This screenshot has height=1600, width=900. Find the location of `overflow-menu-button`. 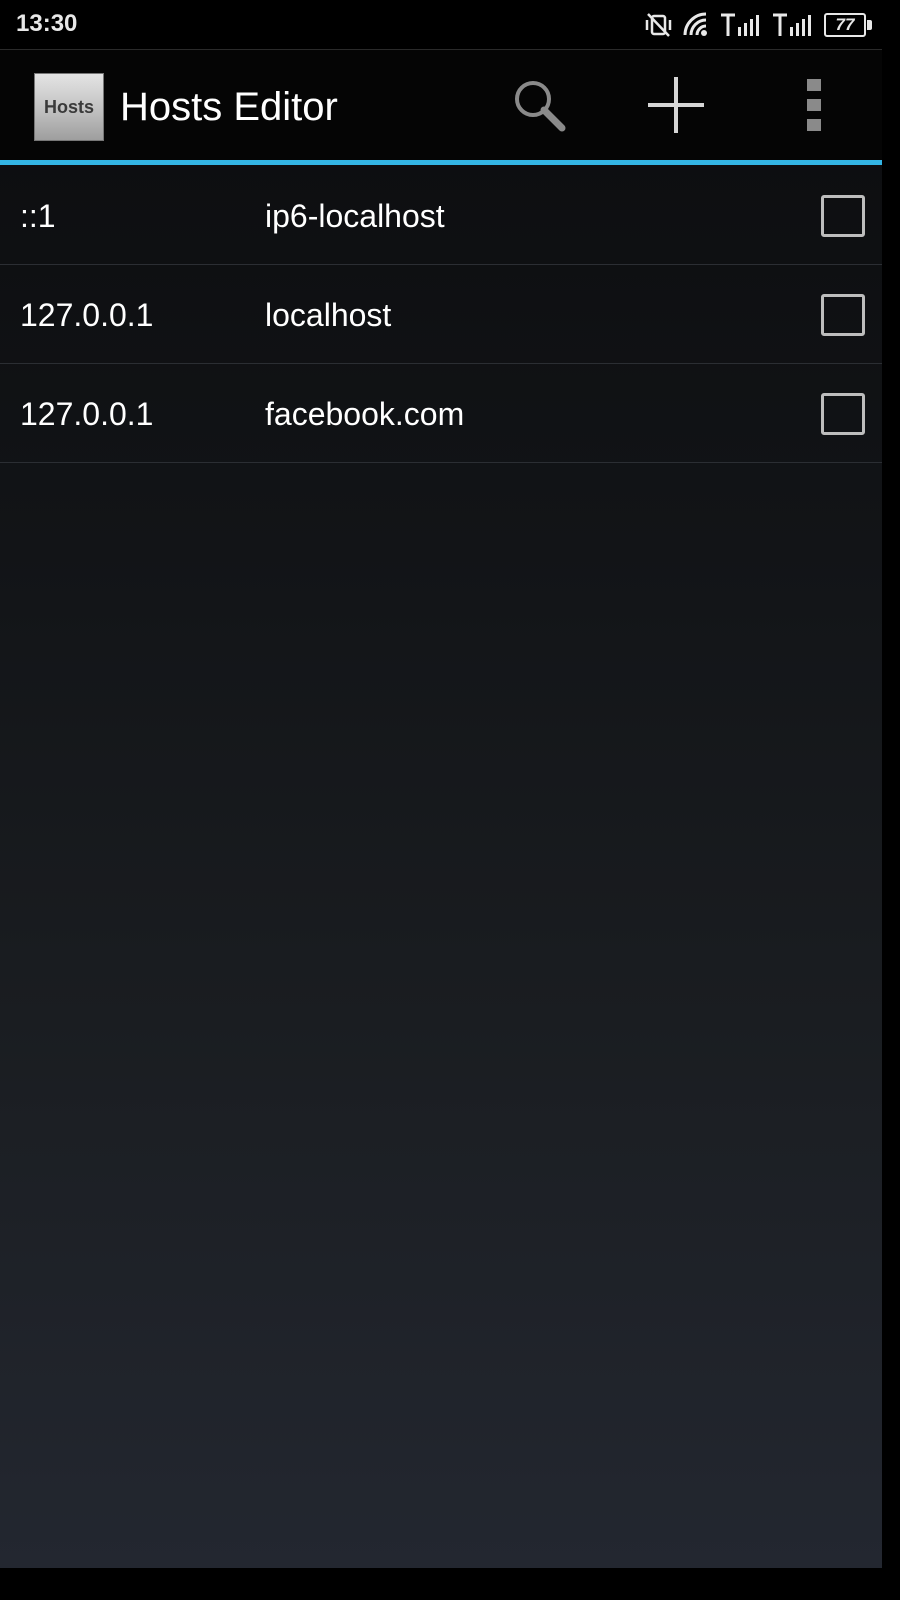

overflow-menu-button is located at coordinates (814, 107).